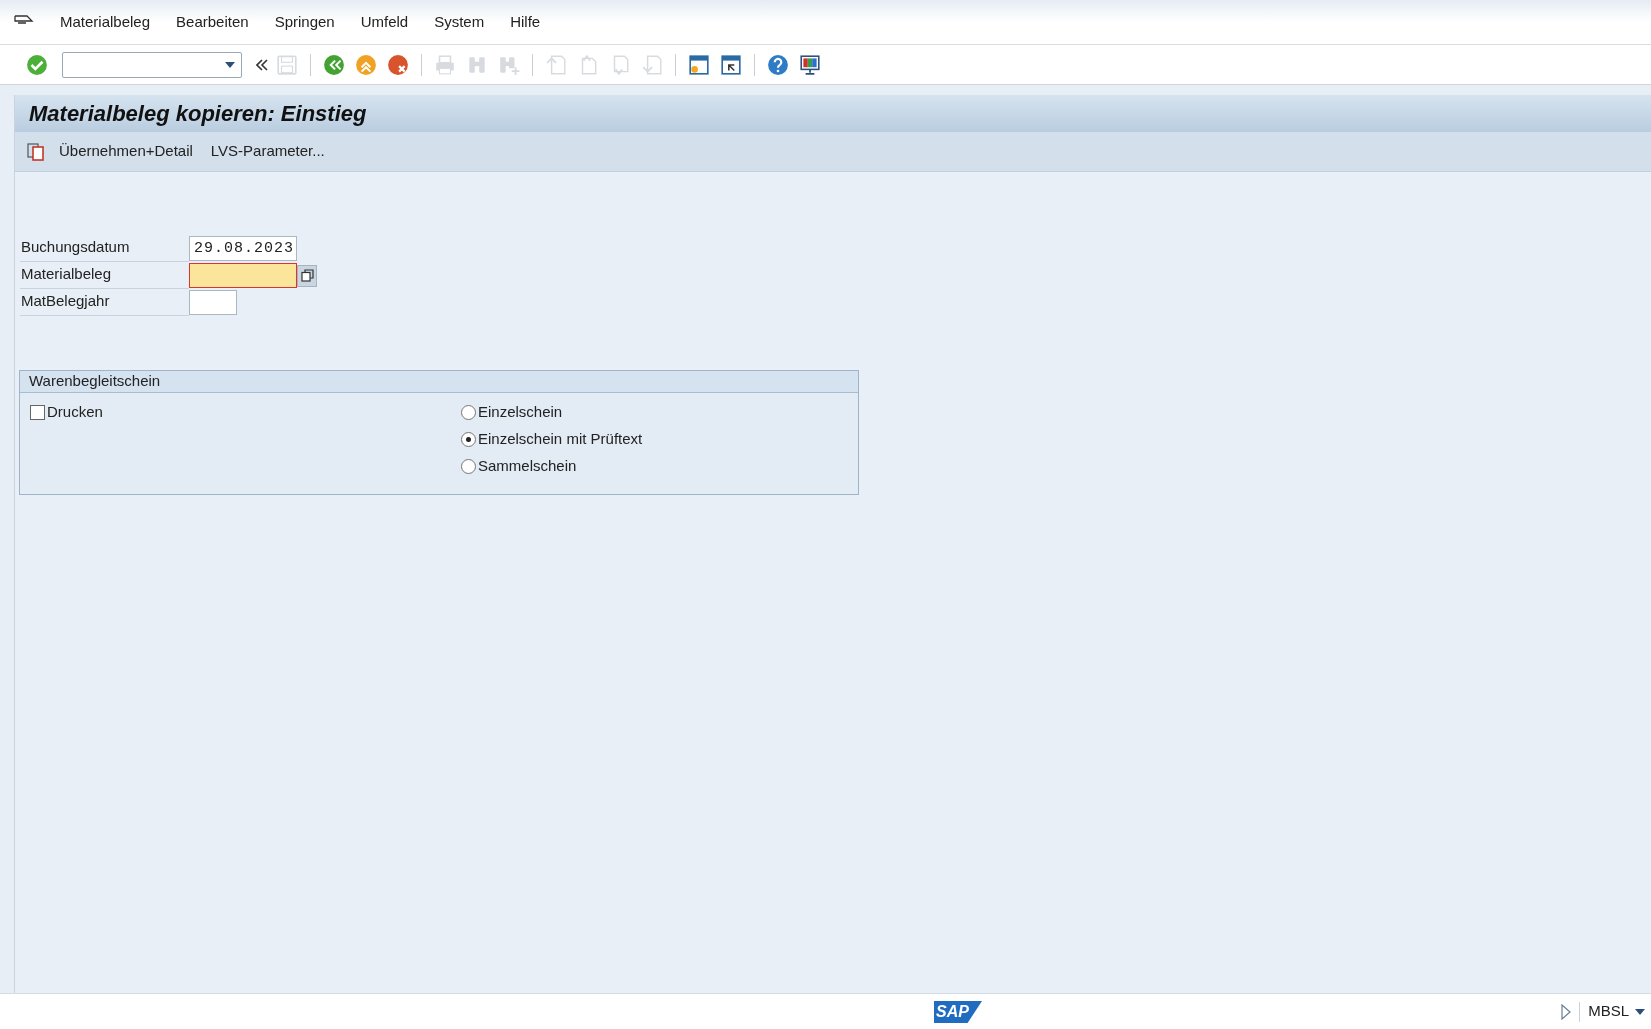  Describe the element at coordinates (560, 439) in the screenshot. I see `radio-label: Einzelschein mit Prüftext` at that location.